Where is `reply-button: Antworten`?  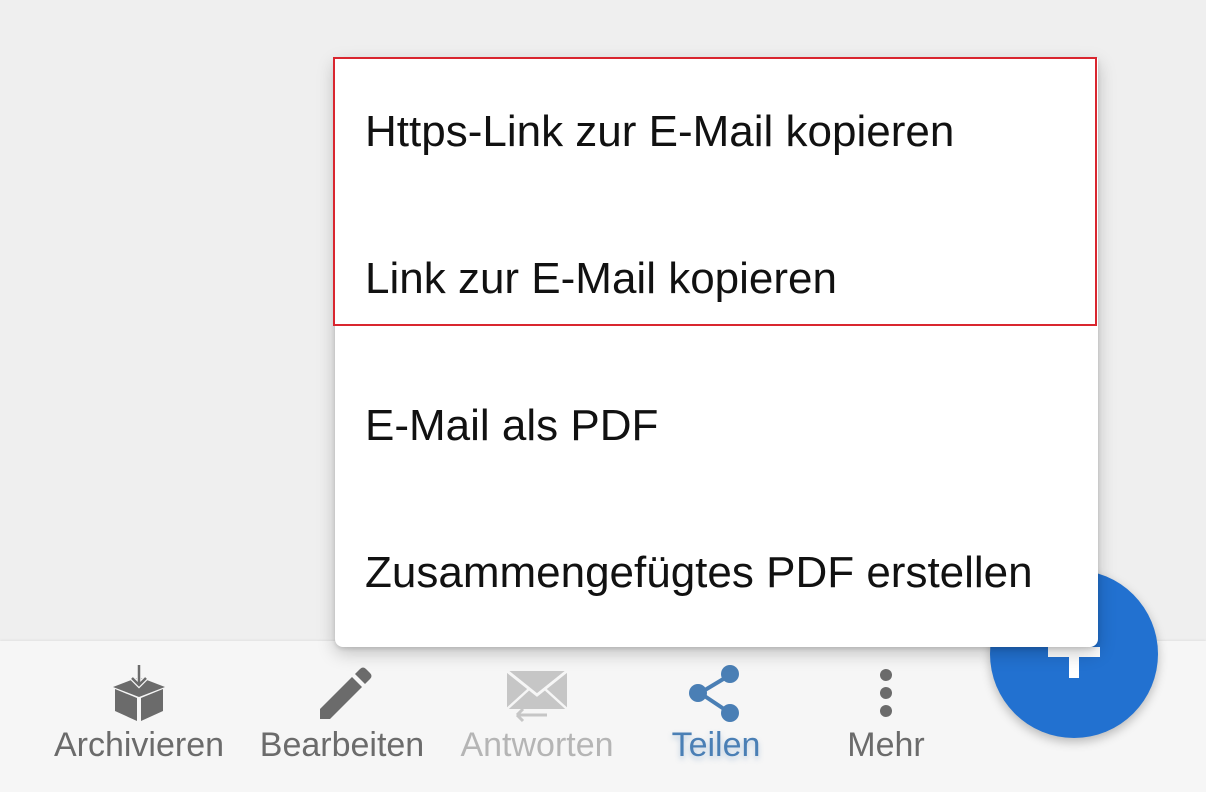 reply-button: Antworten is located at coordinates (537, 716).